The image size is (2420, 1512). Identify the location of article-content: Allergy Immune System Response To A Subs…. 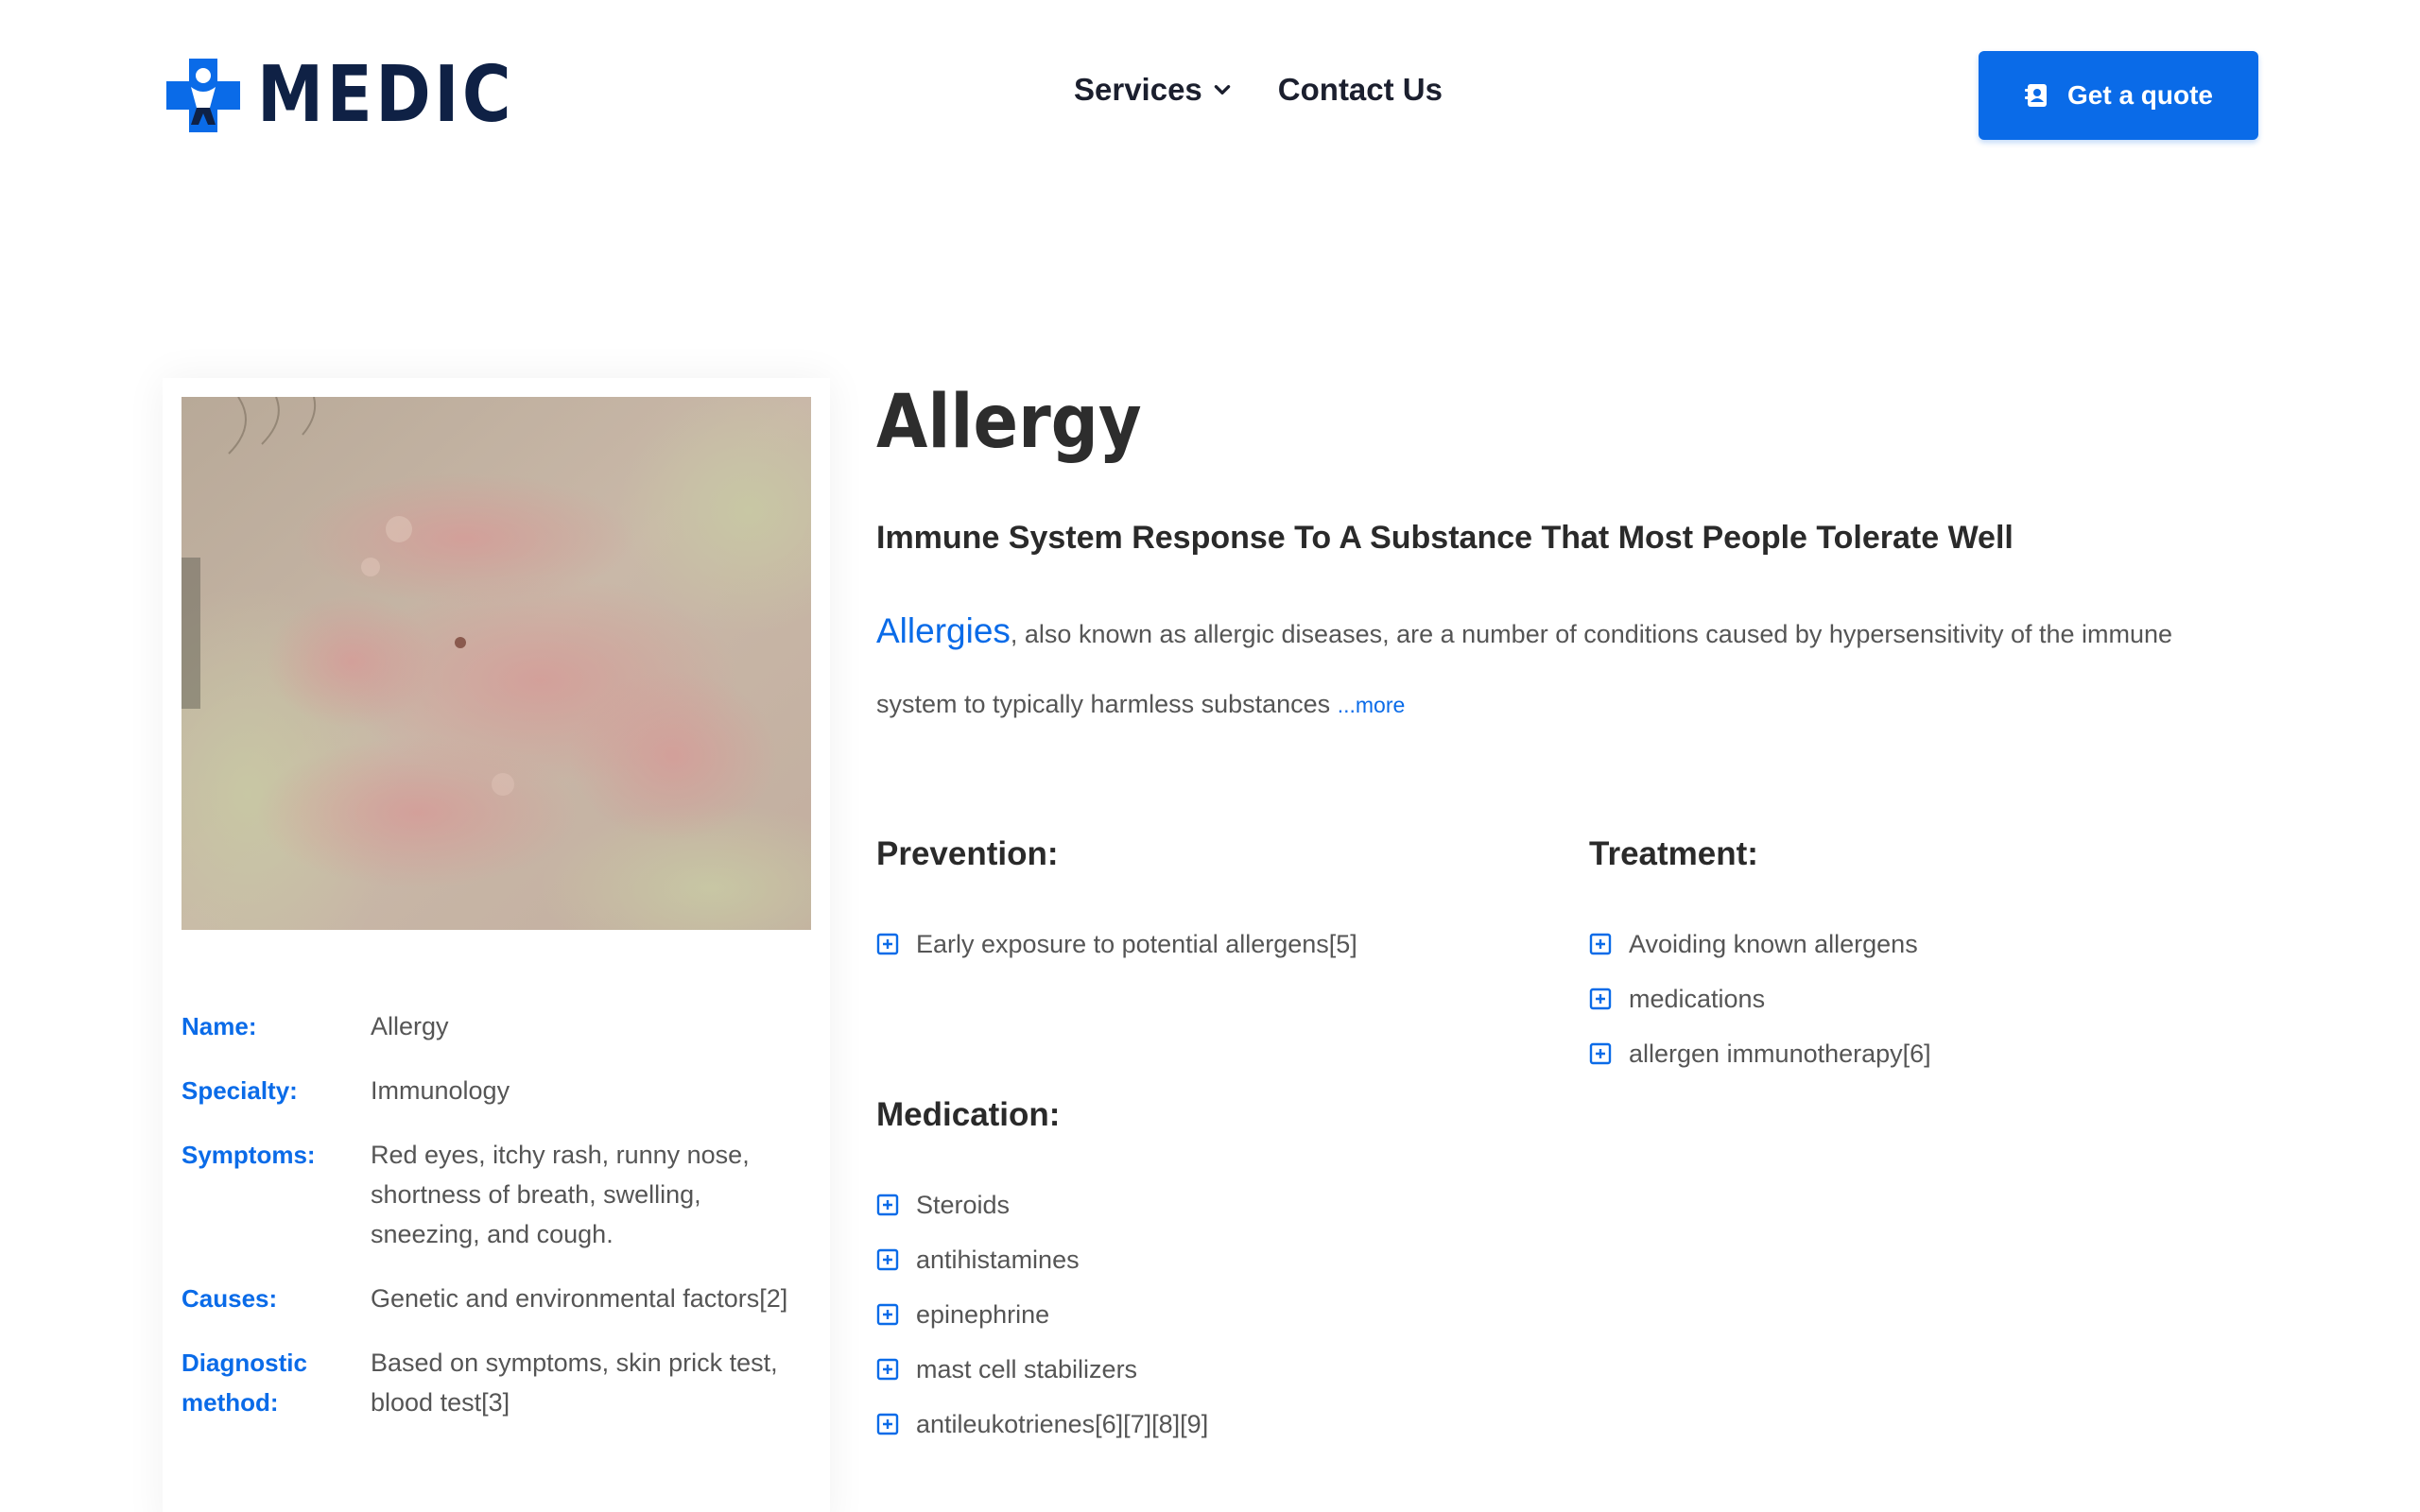
(1566, 559).